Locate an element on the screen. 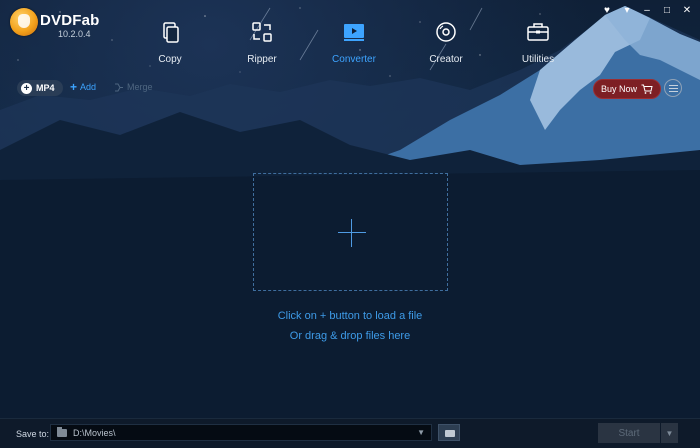  load-file-plus-icon is located at coordinates (352, 232).